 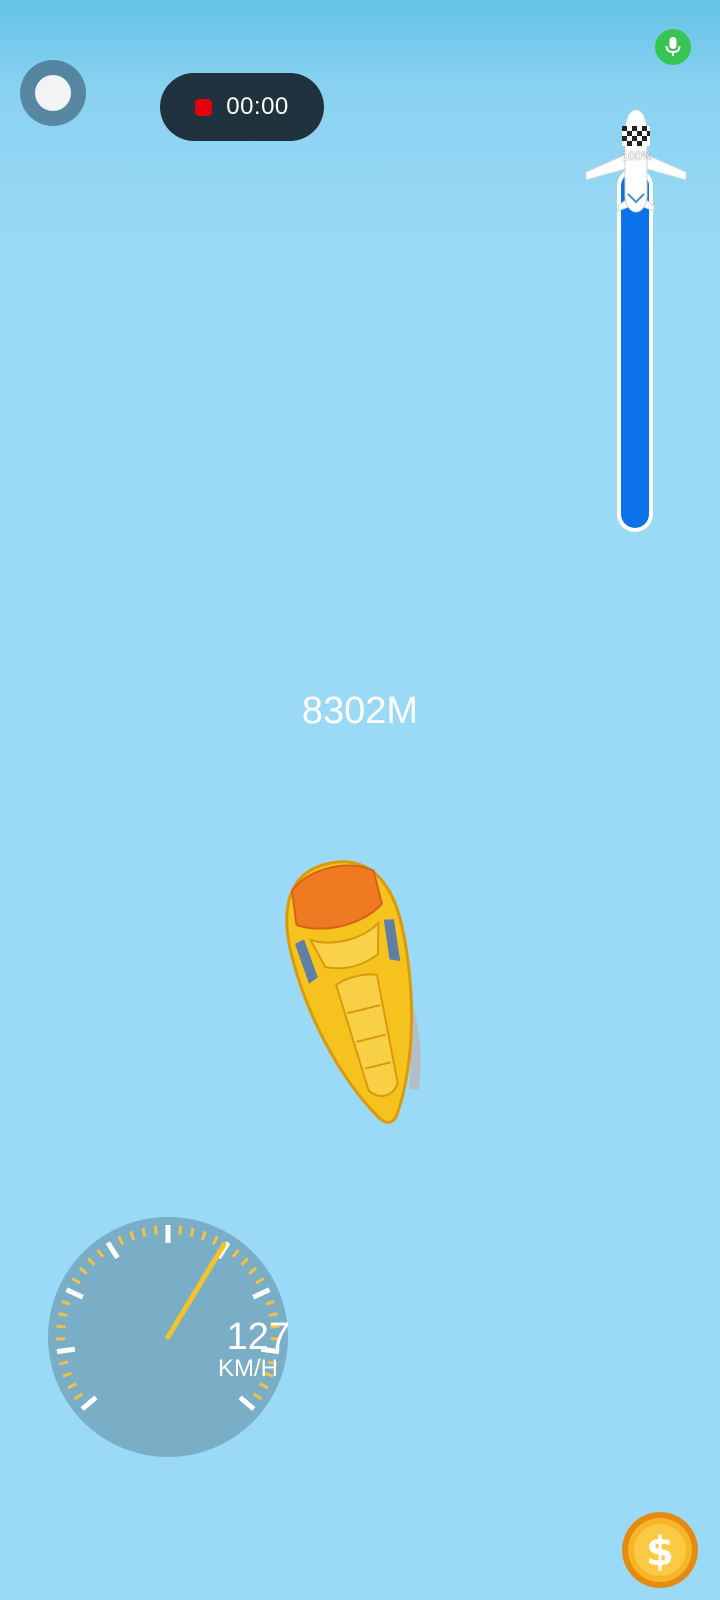 What do you see at coordinates (637, 156) in the screenshot?
I see `progress-percent-label: 100%` at bounding box center [637, 156].